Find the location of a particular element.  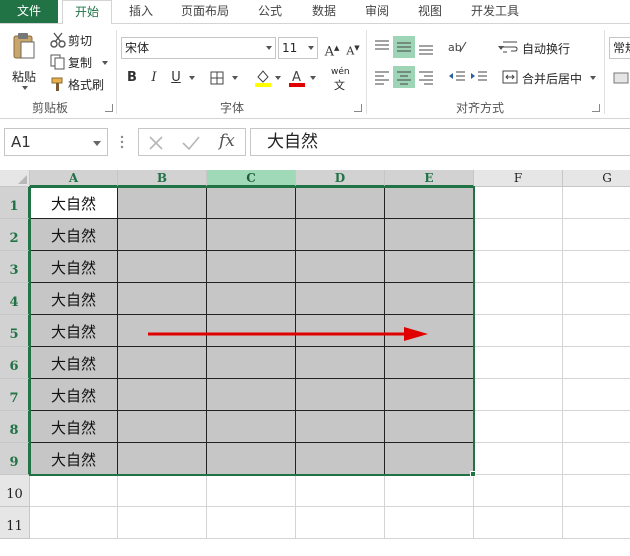

phonetic-button: wén 文 is located at coordinates (341, 79).